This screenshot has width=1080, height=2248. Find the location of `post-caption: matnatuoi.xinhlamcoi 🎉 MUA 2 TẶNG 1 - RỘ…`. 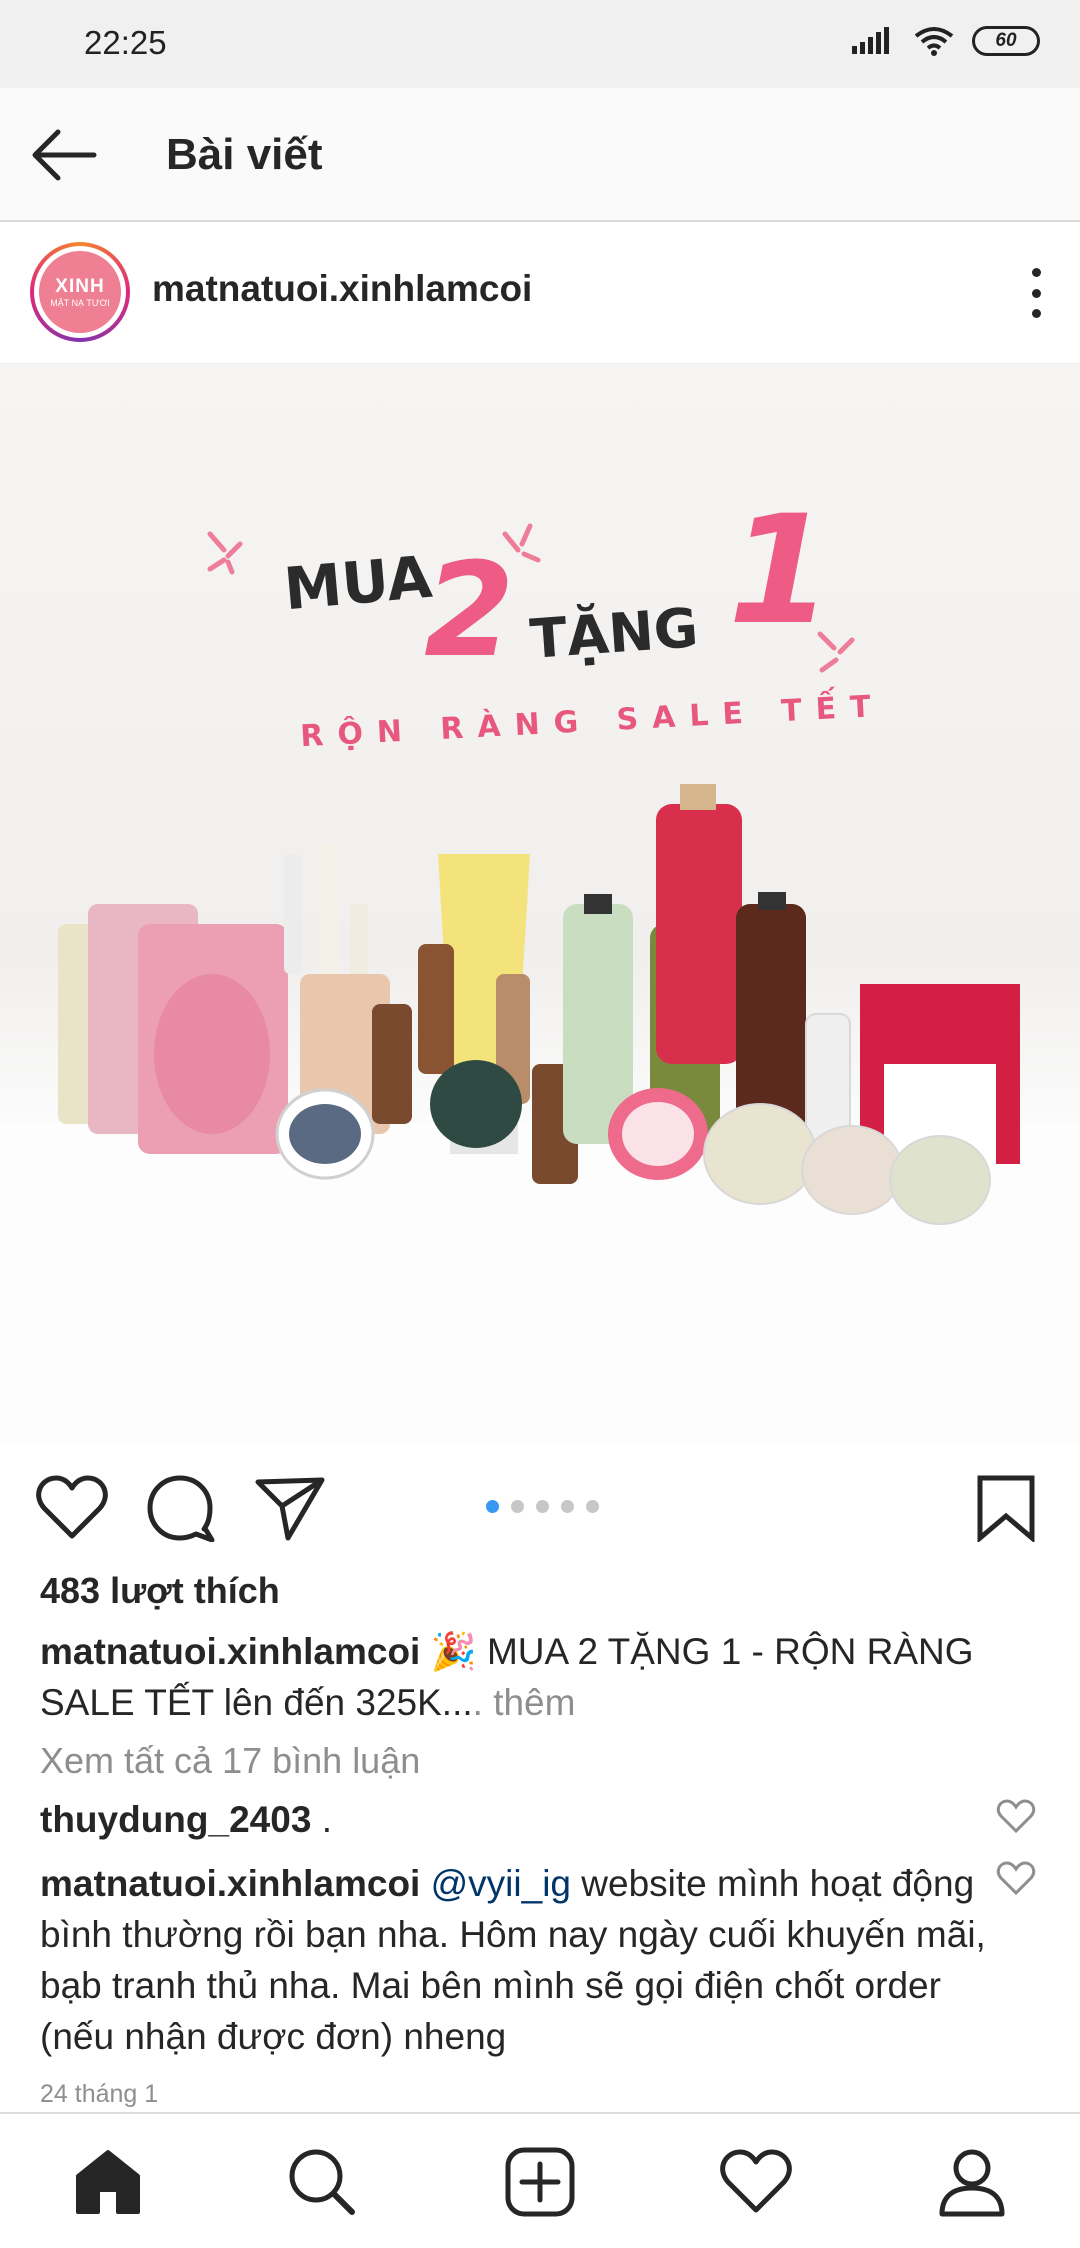

post-caption: matnatuoi.xinhlamcoi 🎉 MUA 2 TẶNG 1 - RỘ… is located at coordinates (545, 1677).